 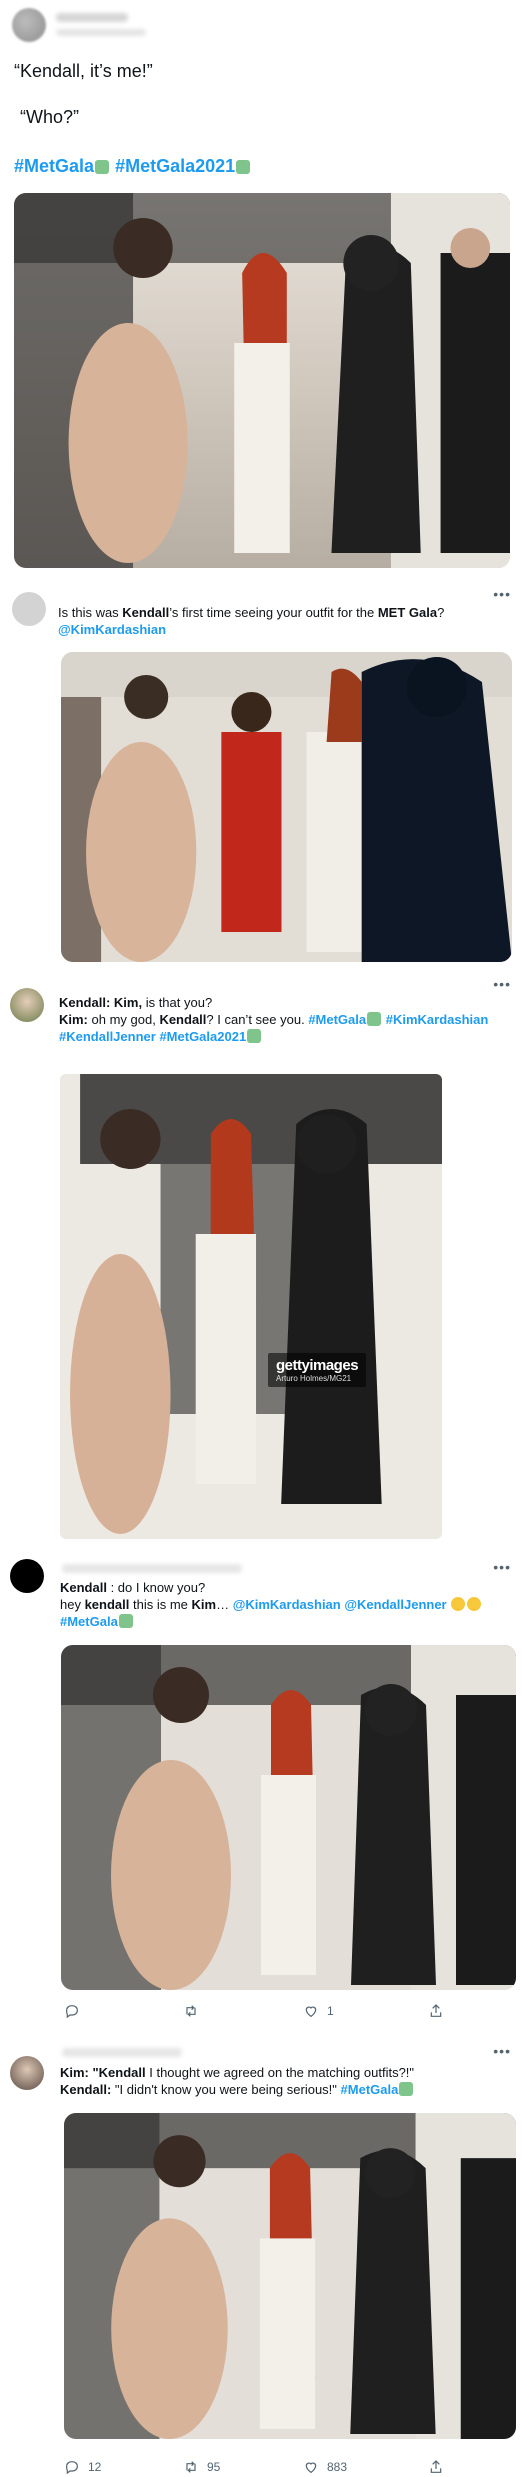 What do you see at coordinates (317, 1370) in the screenshot?
I see `getty-watermark: gettyimages Arturo Holmes/MG21` at bounding box center [317, 1370].